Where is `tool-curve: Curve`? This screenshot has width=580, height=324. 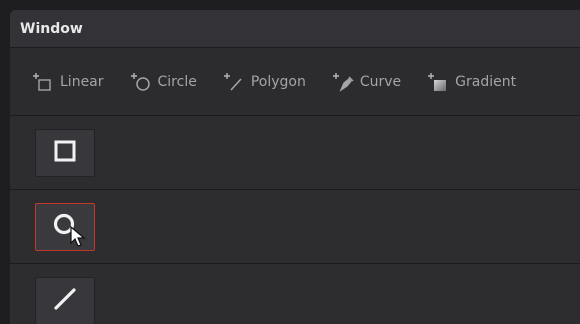
tool-curve: Curve is located at coordinates (366, 82).